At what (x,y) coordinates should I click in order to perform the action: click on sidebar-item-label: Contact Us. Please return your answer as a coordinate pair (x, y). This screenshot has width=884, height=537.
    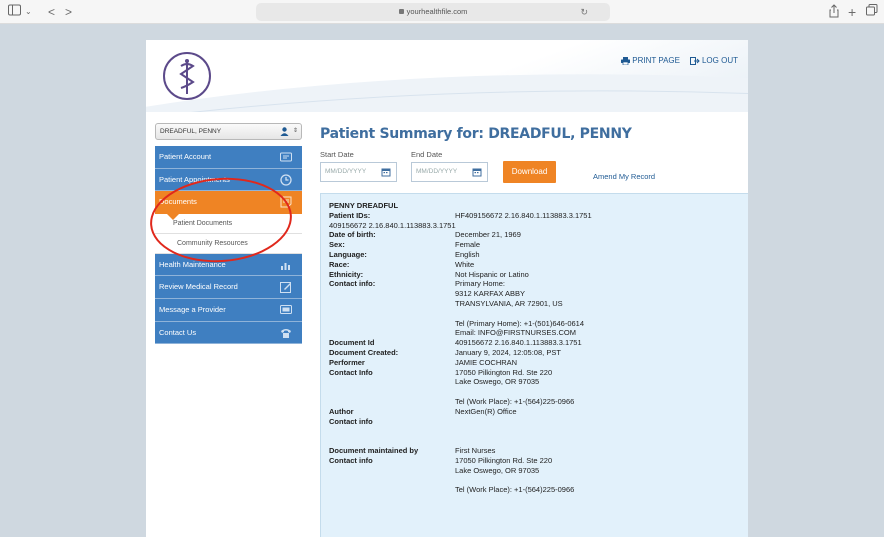
    Looking at the image, I should click on (178, 332).